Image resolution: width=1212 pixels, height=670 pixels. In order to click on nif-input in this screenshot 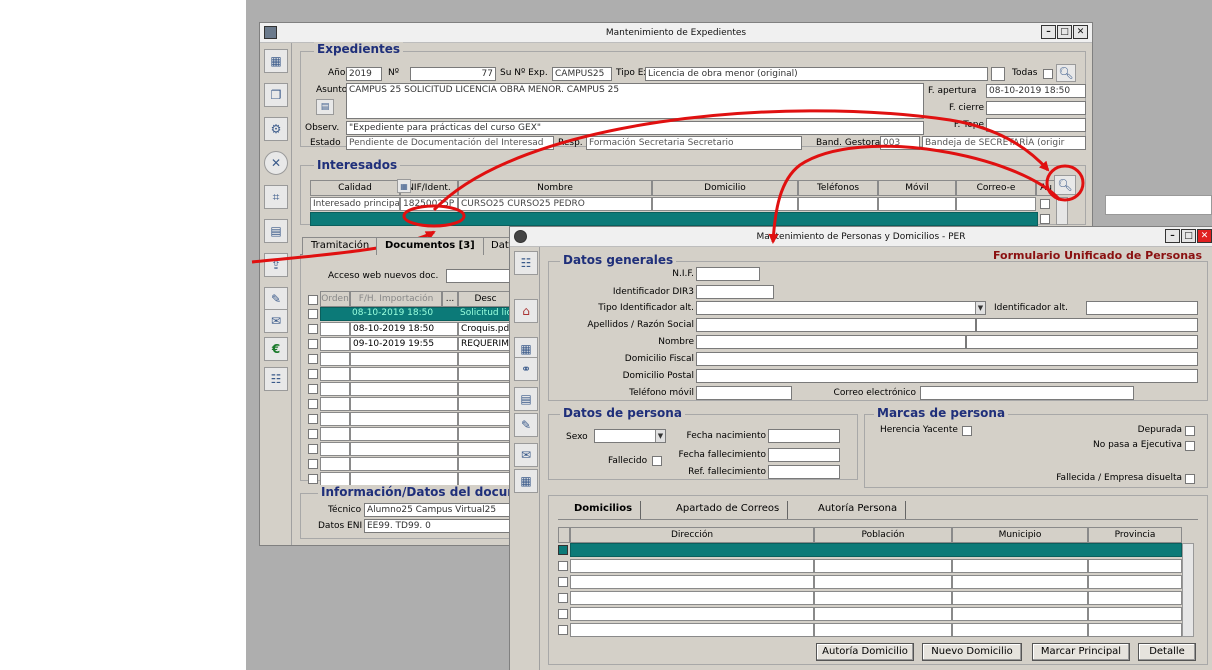, I will do `click(728, 274)`.